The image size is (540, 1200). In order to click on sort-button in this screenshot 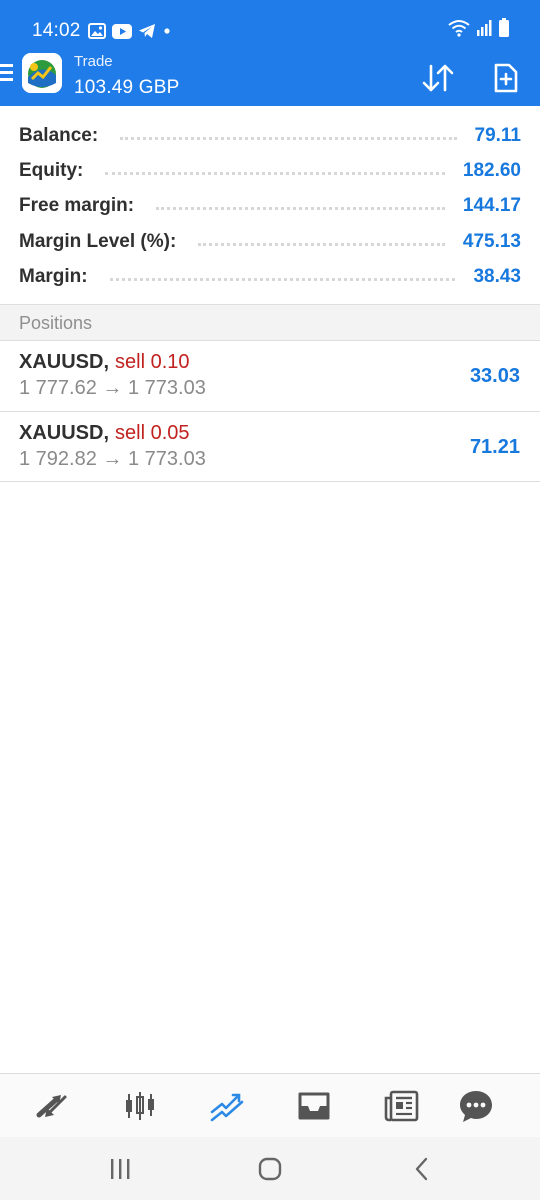, I will do `click(438, 78)`.